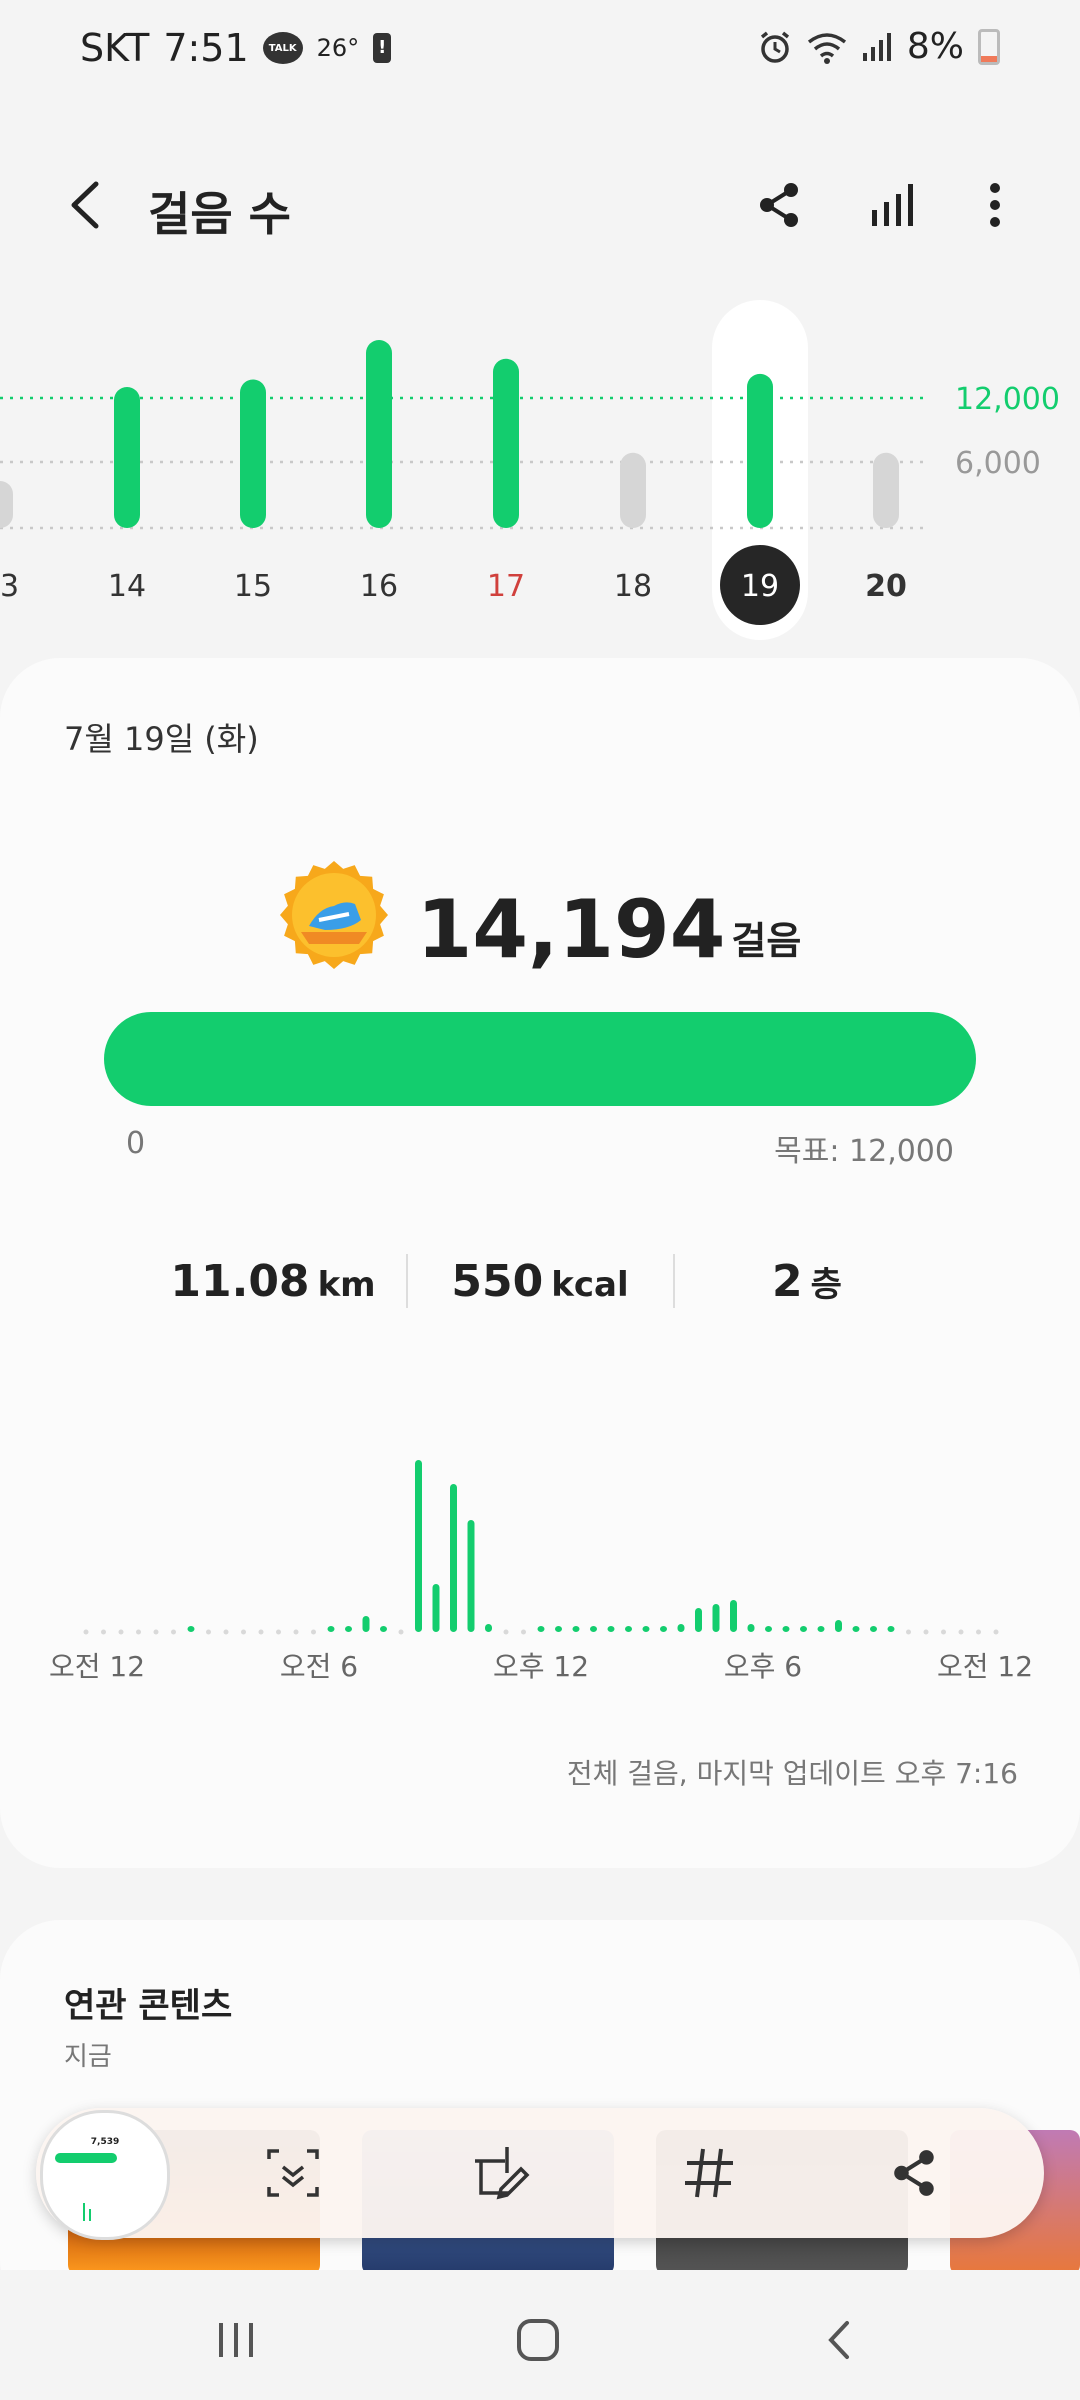  What do you see at coordinates (780, 205) in the screenshot?
I see `share-button` at bounding box center [780, 205].